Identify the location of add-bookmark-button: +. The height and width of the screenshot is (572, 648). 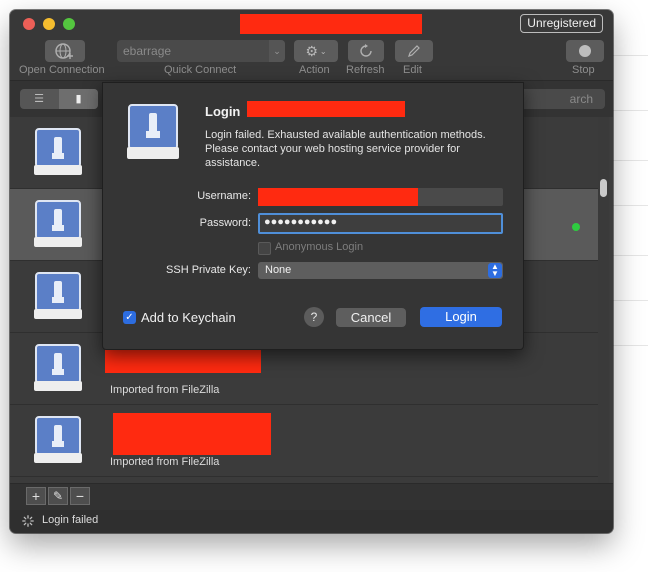
(36, 496).